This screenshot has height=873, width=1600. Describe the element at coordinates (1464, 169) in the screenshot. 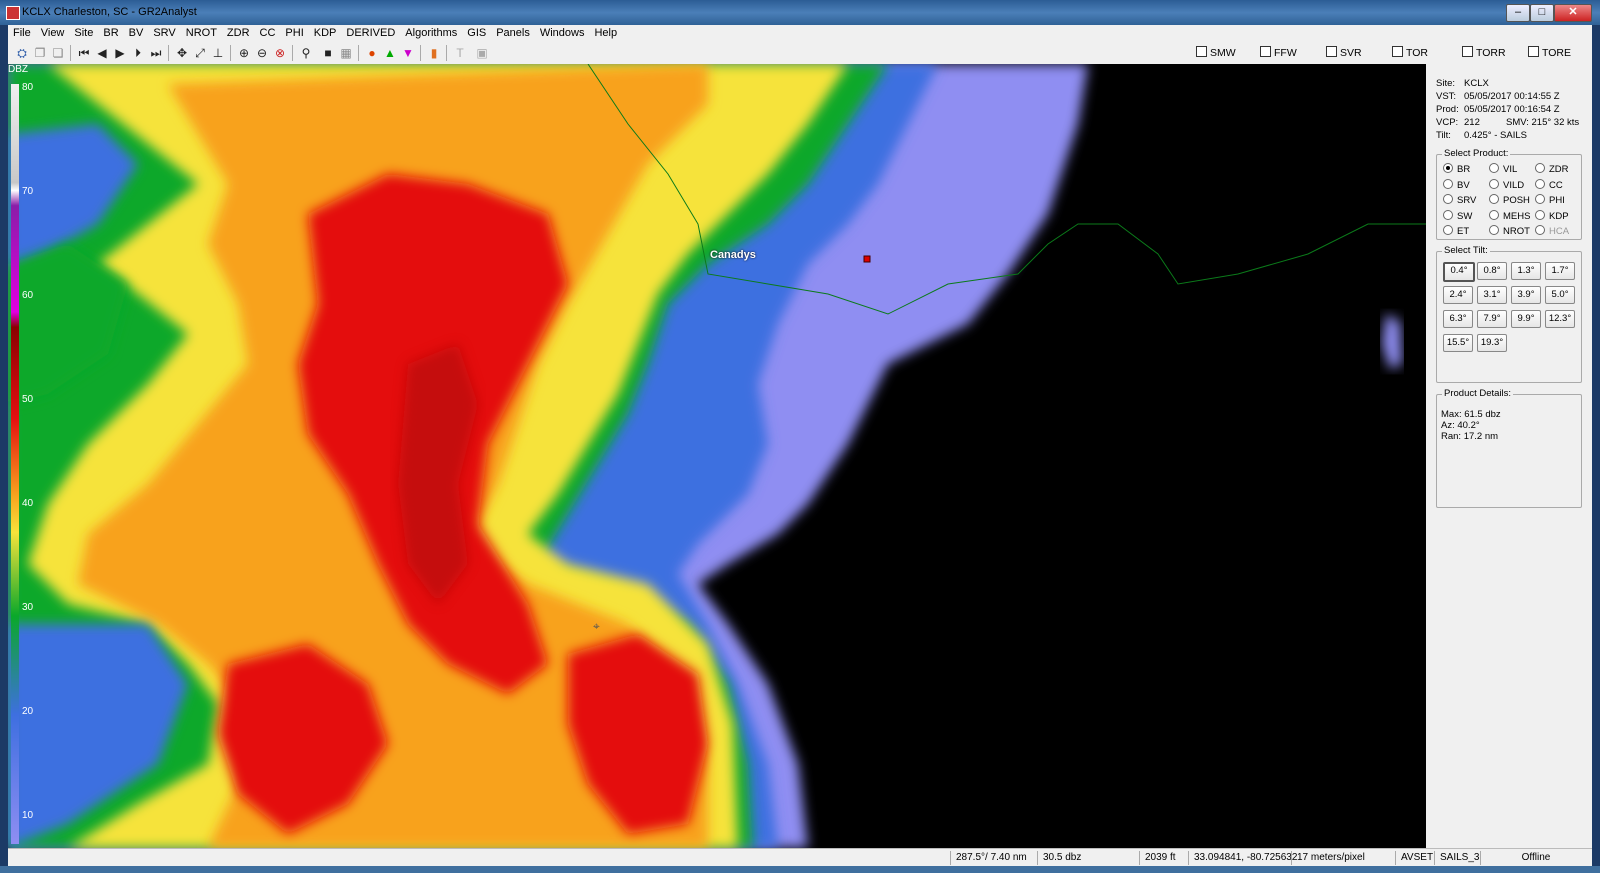

I see `product-radio-label: BR` at that location.